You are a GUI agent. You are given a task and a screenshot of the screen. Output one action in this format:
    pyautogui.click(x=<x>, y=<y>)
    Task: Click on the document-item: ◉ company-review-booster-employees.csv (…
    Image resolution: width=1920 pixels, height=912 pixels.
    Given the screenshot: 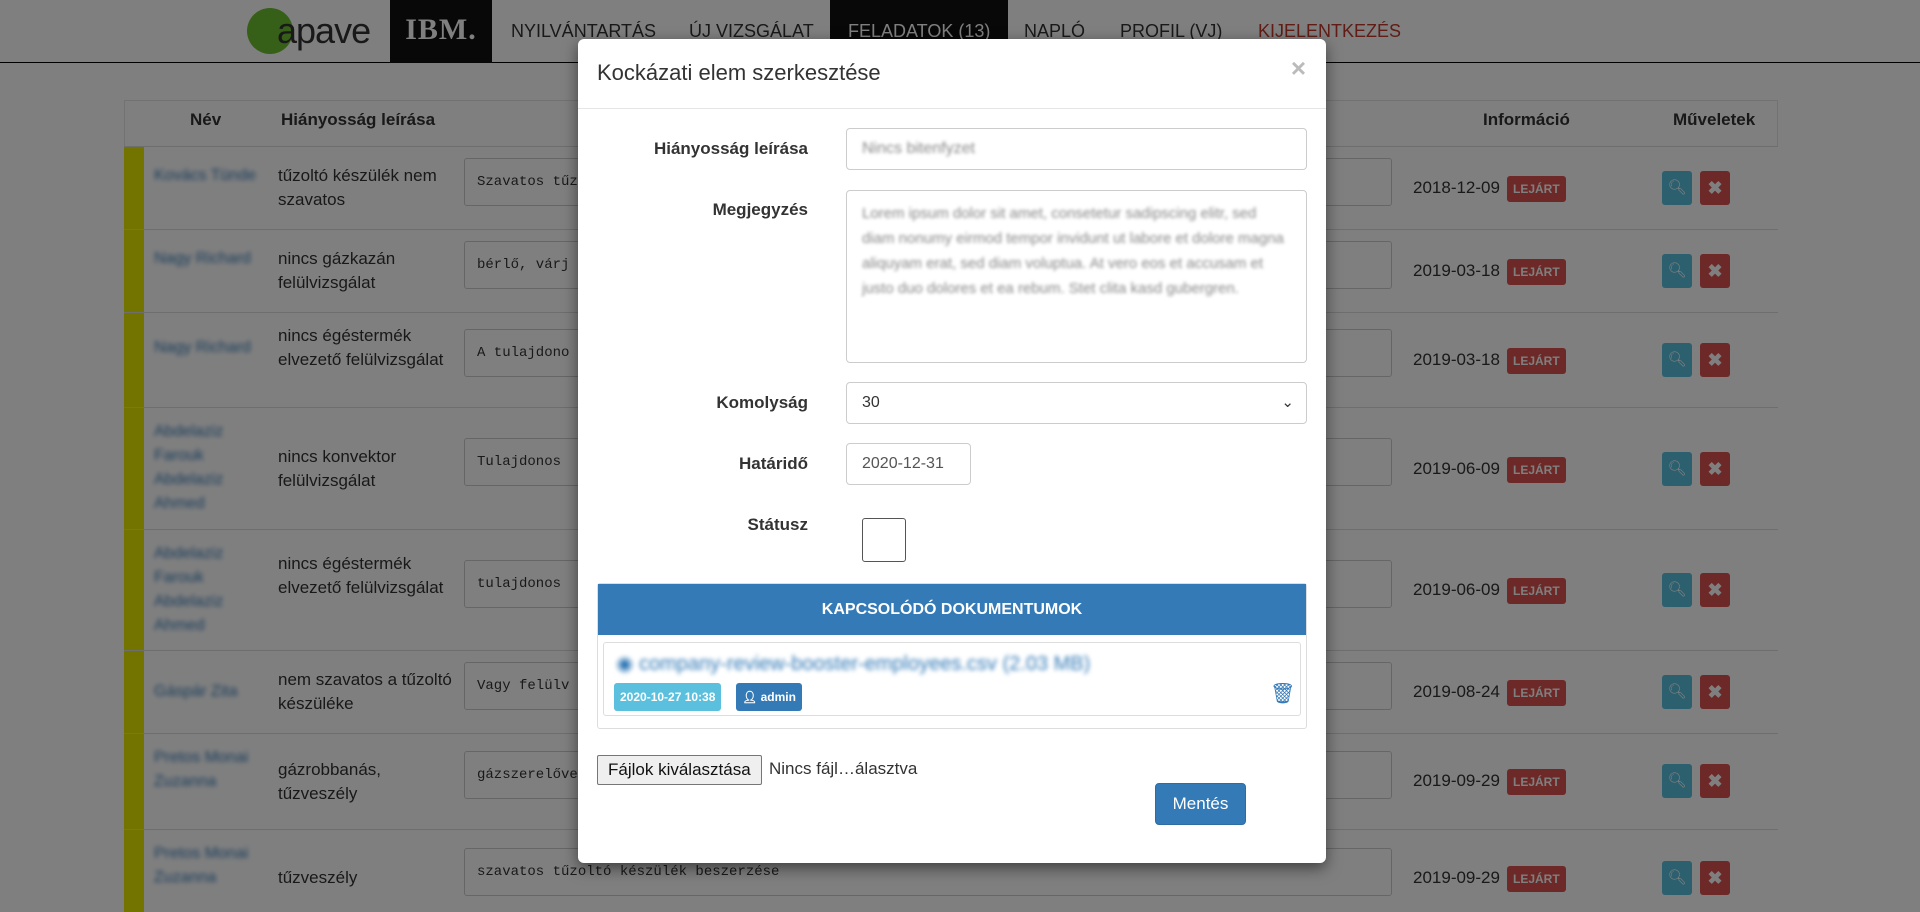 What is the action you would take?
    pyautogui.click(x=952, y=679)
    